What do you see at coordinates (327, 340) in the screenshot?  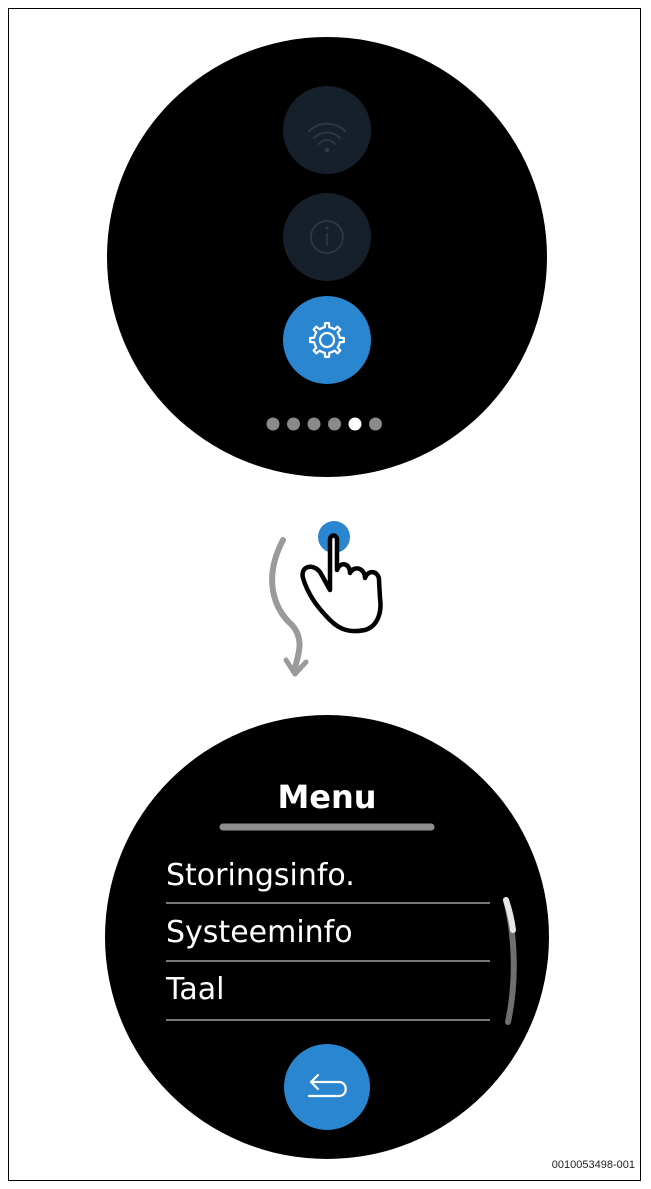 I see `settings-button` at bounding box center [327, 340].